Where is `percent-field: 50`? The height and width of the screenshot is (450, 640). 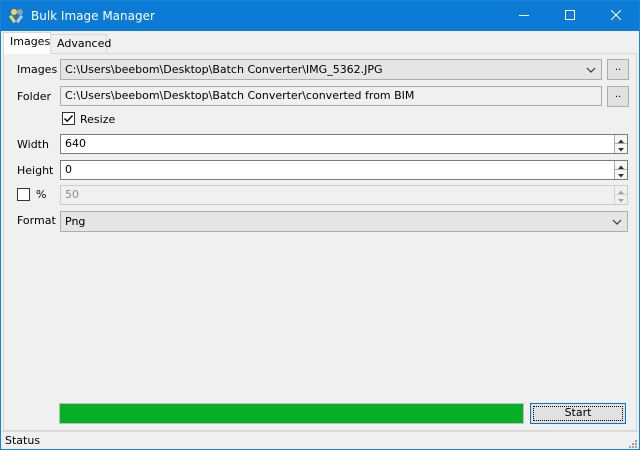
percent-field: 50 is located at coordinates (344, 195).